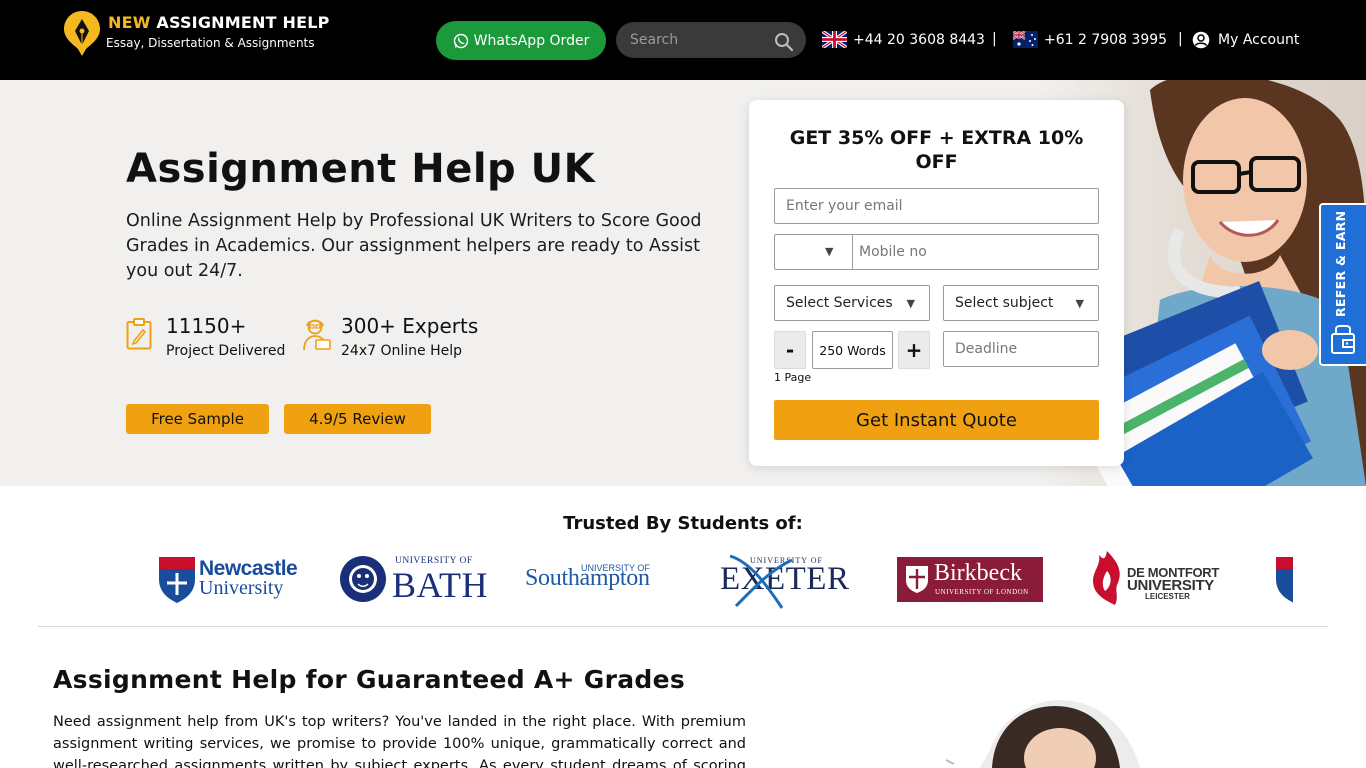  What do you see at coordinates (241, 588) in the screenshot?
I see `newcastle-line2: University` at bounding box center [241, 588].